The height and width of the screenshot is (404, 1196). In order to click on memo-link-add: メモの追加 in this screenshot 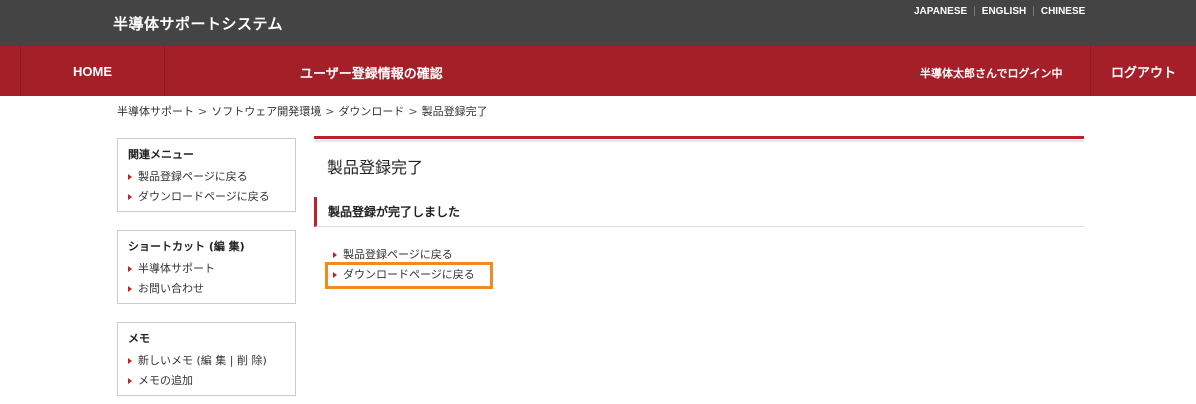, I will do `click(206, 381)`.